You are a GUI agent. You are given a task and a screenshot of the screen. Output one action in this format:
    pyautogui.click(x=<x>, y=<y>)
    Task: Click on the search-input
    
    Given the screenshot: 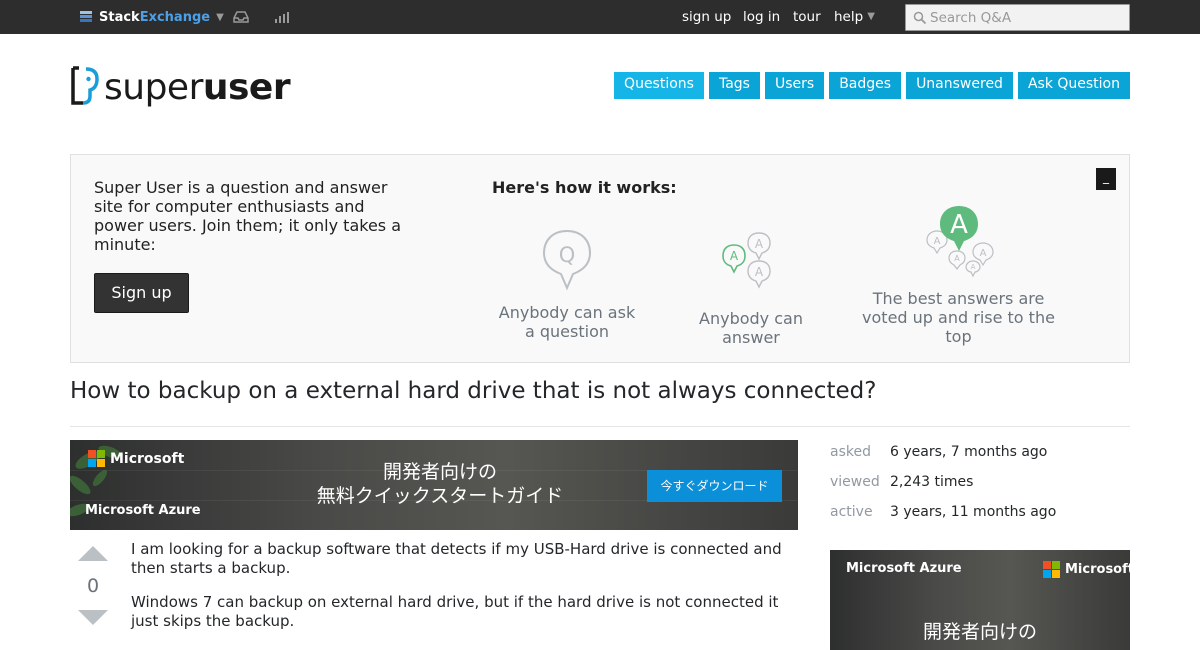 What is the action you would take?
    pyautogui.click(x=1027, y=18)
    